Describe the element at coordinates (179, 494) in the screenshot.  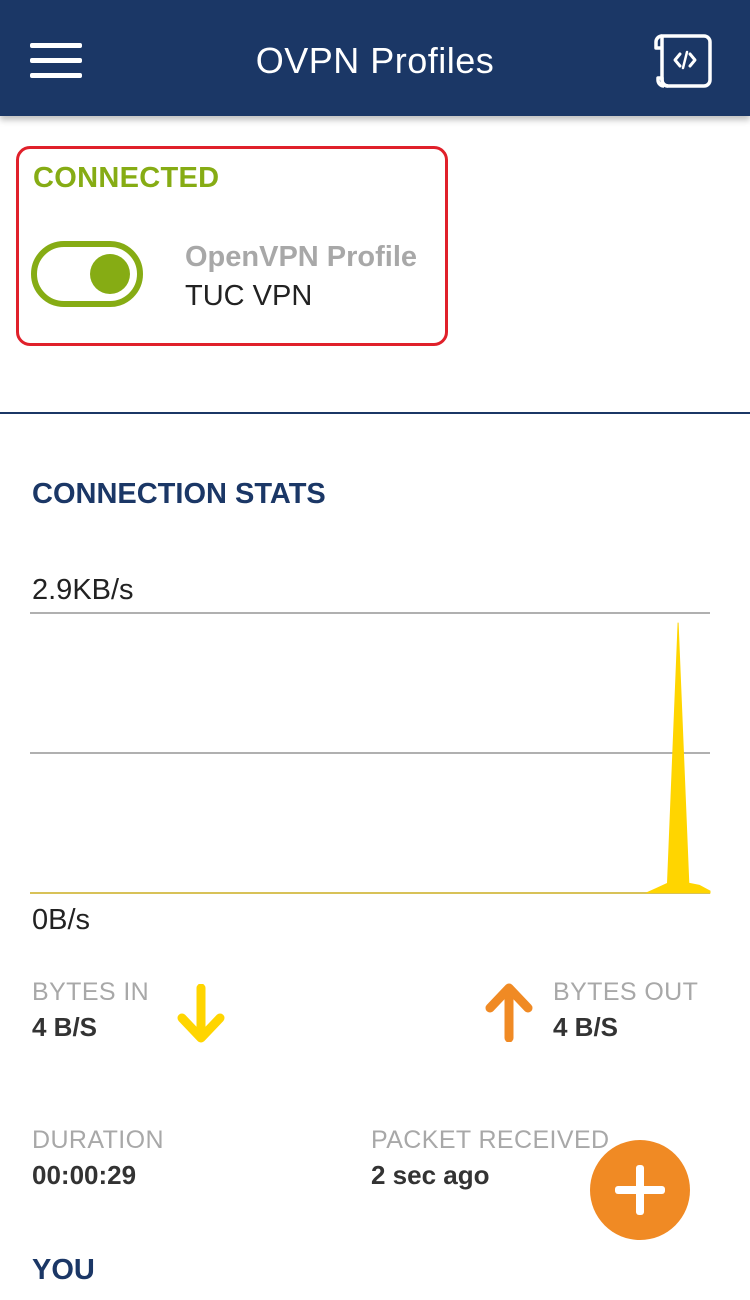
I see `connection-stats-title: CONNECTION STATS` at that location.